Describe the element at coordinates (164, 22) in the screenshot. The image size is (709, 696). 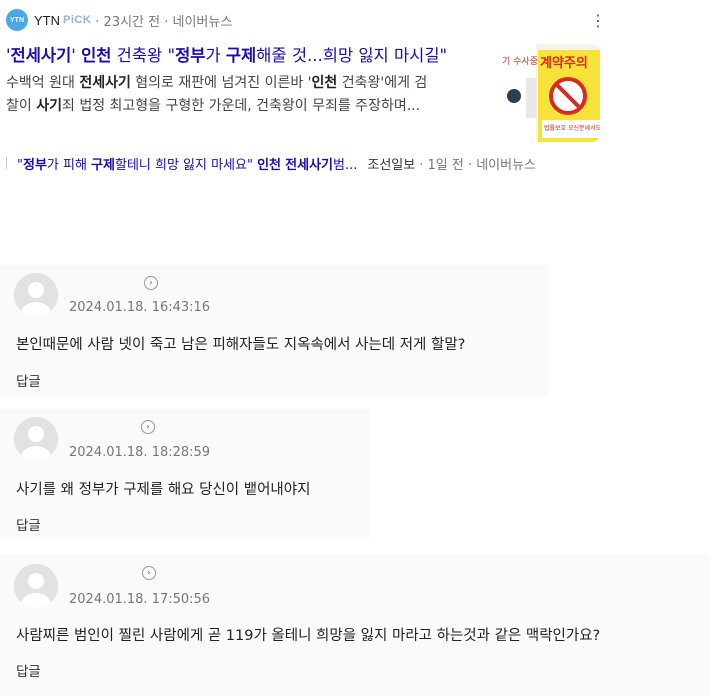
I see `source-meta: · 23시간 전 · 네이버뉴스` at that location.